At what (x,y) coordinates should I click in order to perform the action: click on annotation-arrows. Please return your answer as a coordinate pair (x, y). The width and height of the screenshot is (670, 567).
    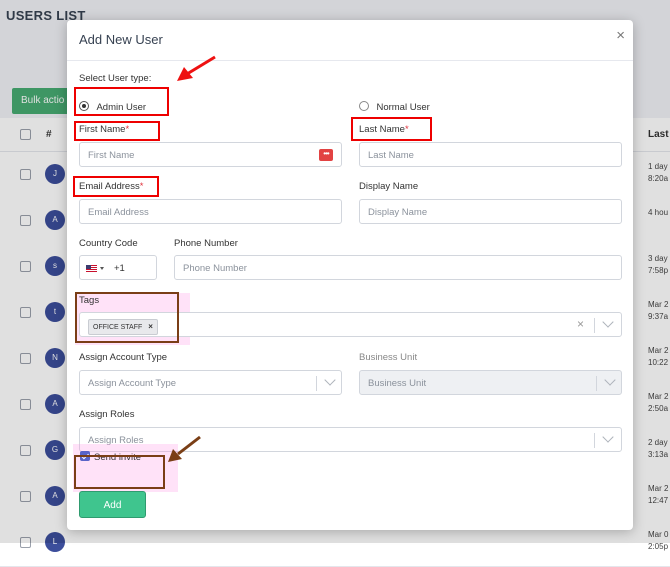
    Looking at the image, I should click on (192, 258).